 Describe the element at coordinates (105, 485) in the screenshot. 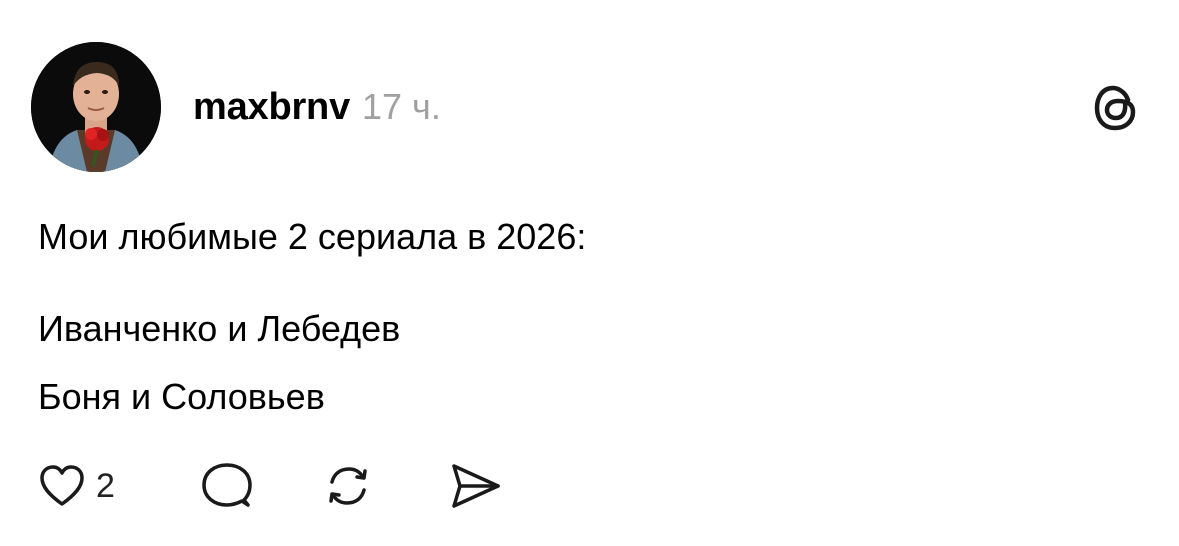

I see `like-count: 2` at that location.